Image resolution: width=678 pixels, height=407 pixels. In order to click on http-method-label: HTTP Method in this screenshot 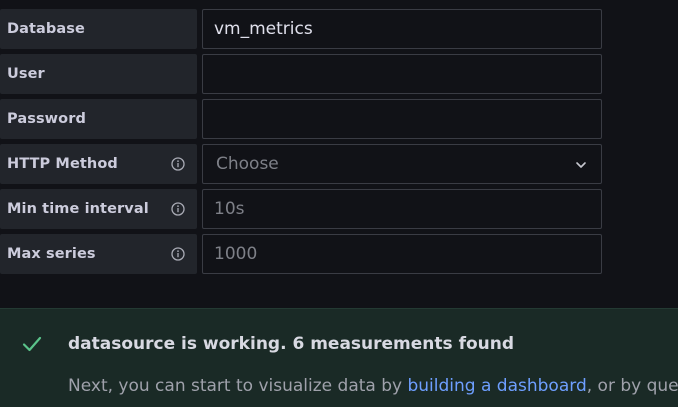, I will do `click(98, 164)`.